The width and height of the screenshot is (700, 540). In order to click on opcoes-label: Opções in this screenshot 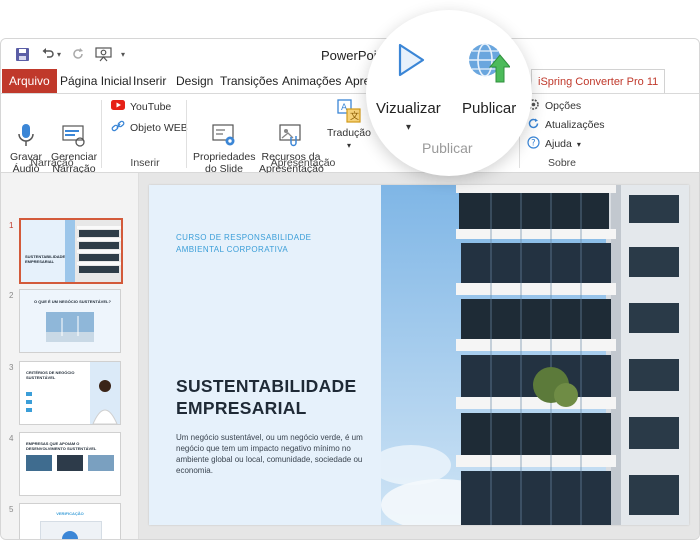, I will do `click(563, 106)`.